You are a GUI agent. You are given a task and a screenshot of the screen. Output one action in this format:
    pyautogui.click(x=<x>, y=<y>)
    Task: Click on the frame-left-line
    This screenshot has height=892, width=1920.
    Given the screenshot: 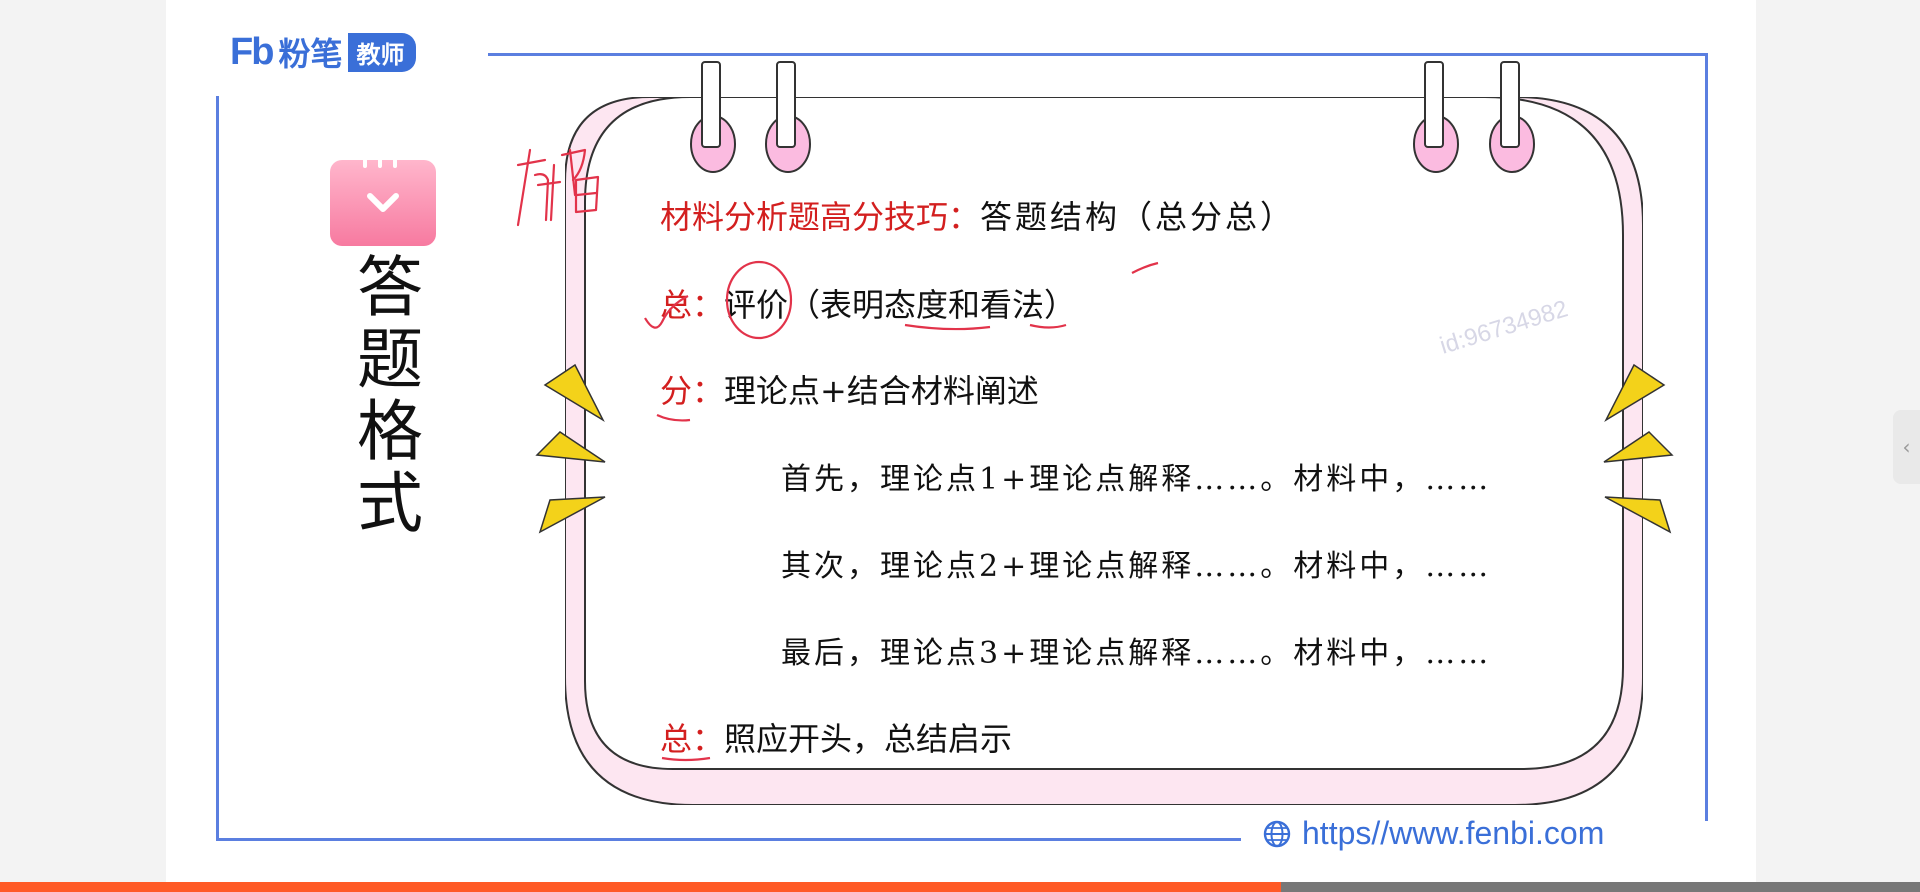 What is the action you would take?
    pyautogui.click(x=217, y=468)
    